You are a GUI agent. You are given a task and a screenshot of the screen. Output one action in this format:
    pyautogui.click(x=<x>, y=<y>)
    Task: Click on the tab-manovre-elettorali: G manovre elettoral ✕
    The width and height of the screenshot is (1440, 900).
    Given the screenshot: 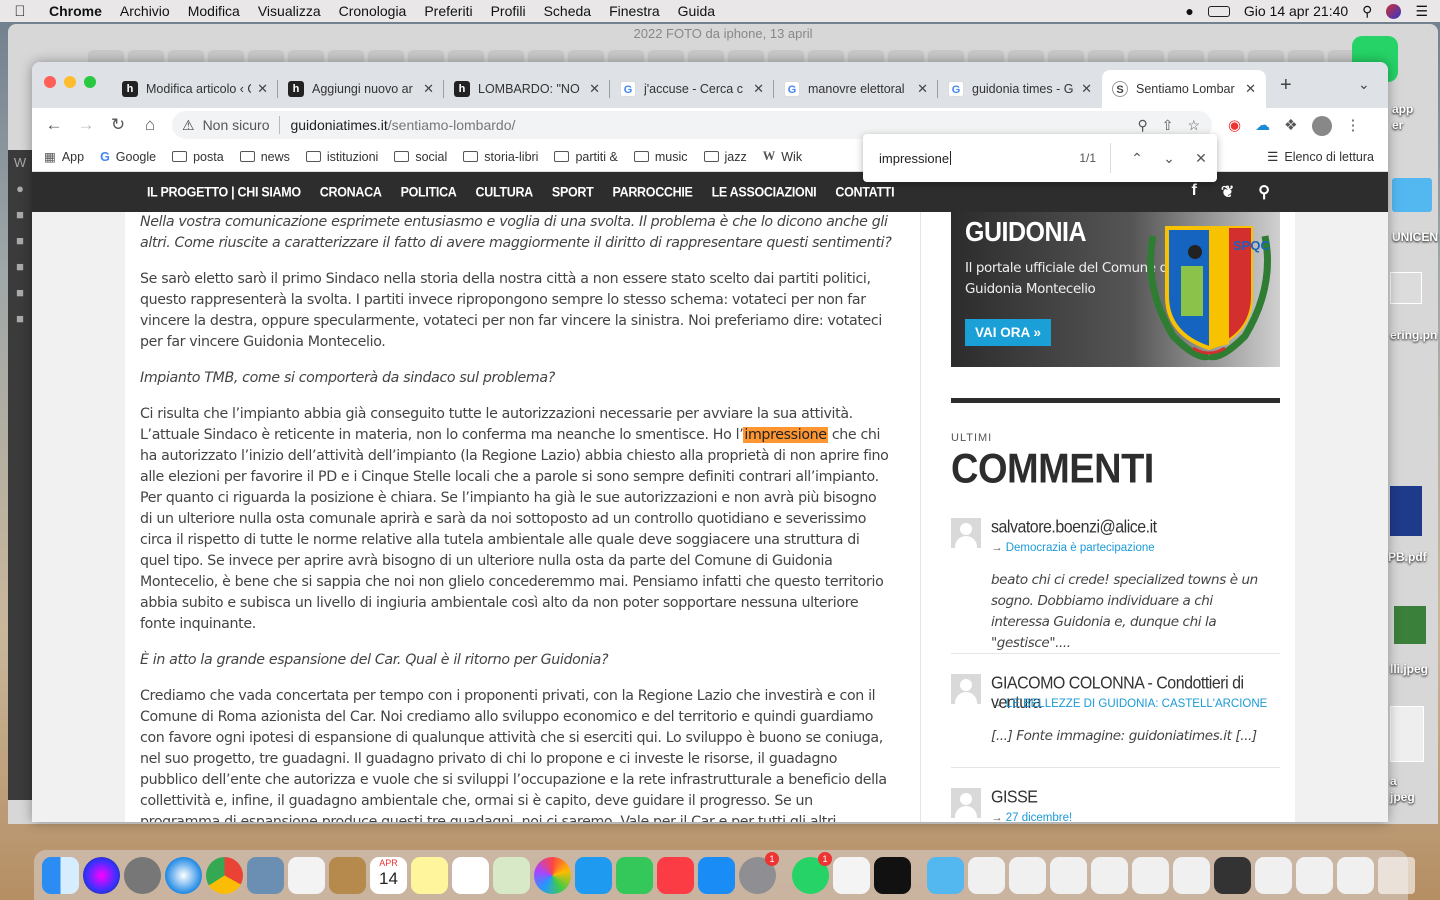 What is the action you would take?
    pyautogui.click(x=856, y=89)
    